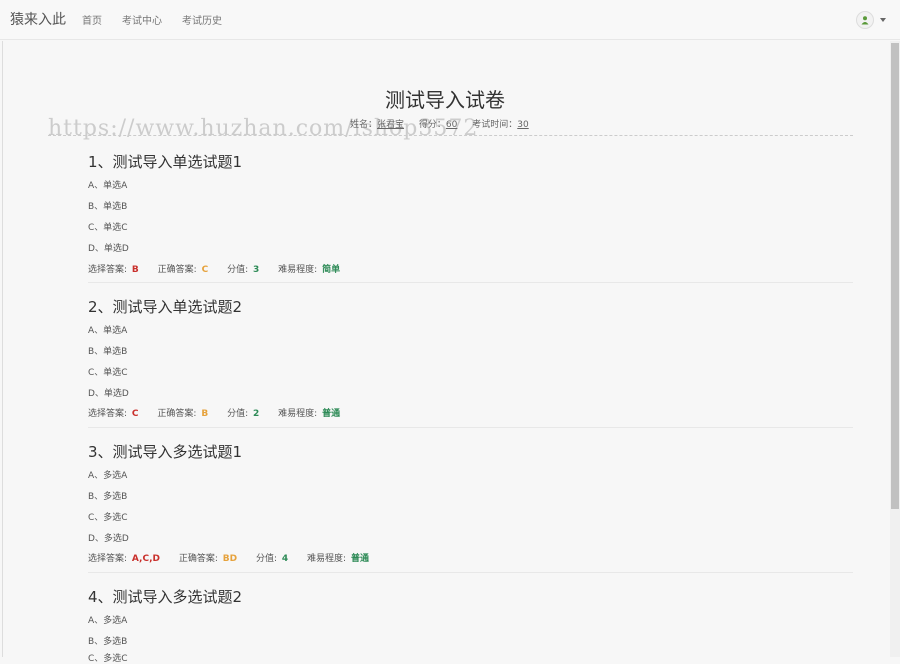 The height and width of the screenshot is (664, 900). Describe the element at coordinates (108, 539) in the screenshot. I see `question-3-option-d: D、多选D` at that location.